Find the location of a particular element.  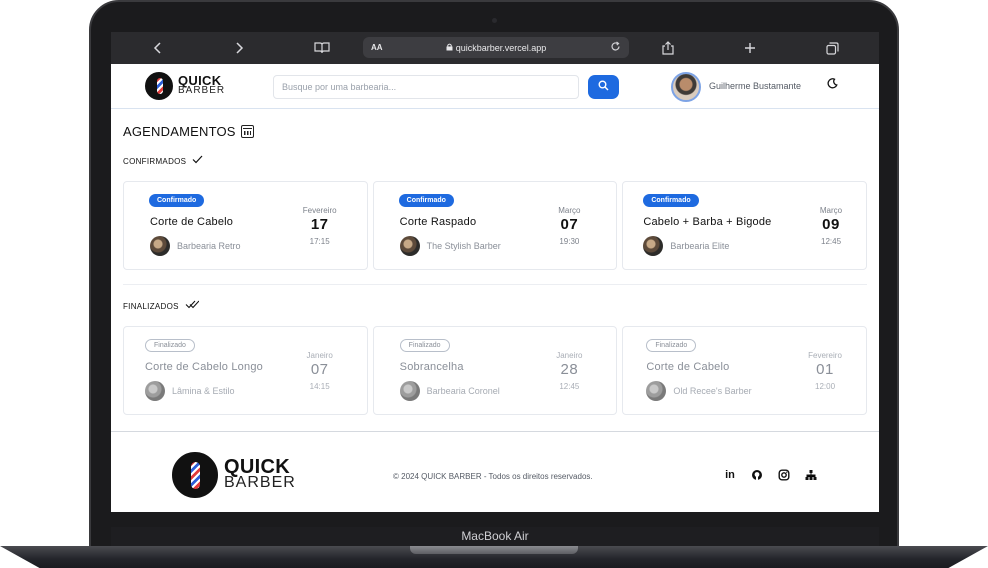

barbershop: The Stylish Barber is located at coordinates (450, 246).